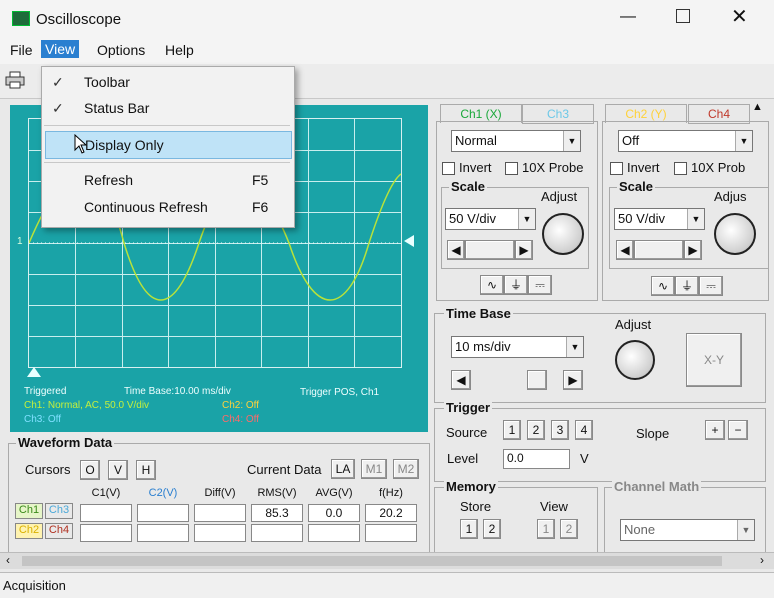 The image size is (774, 598). I want to click on menu-file: File, so click(21, 50).